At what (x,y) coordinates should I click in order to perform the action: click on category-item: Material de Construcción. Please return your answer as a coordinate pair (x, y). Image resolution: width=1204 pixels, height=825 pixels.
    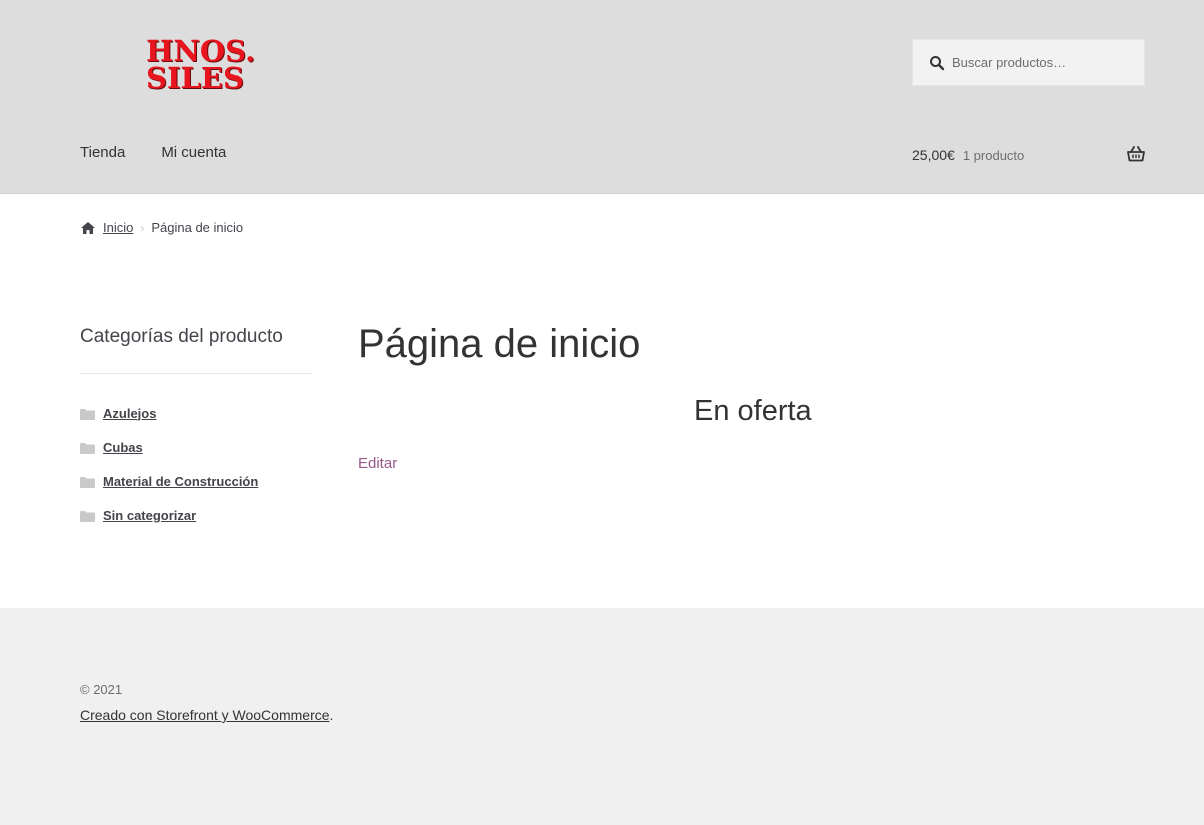
    Looking at the image, I should click on (196, 481).